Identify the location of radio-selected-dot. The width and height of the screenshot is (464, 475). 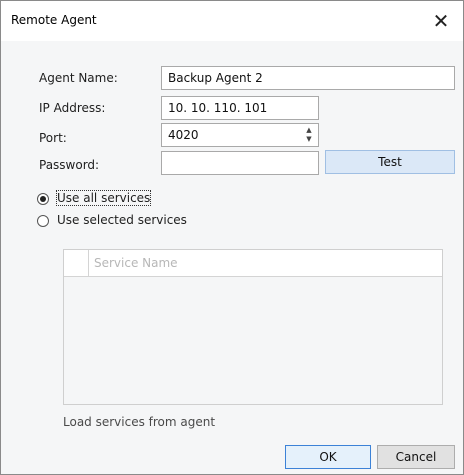
(43, 199).